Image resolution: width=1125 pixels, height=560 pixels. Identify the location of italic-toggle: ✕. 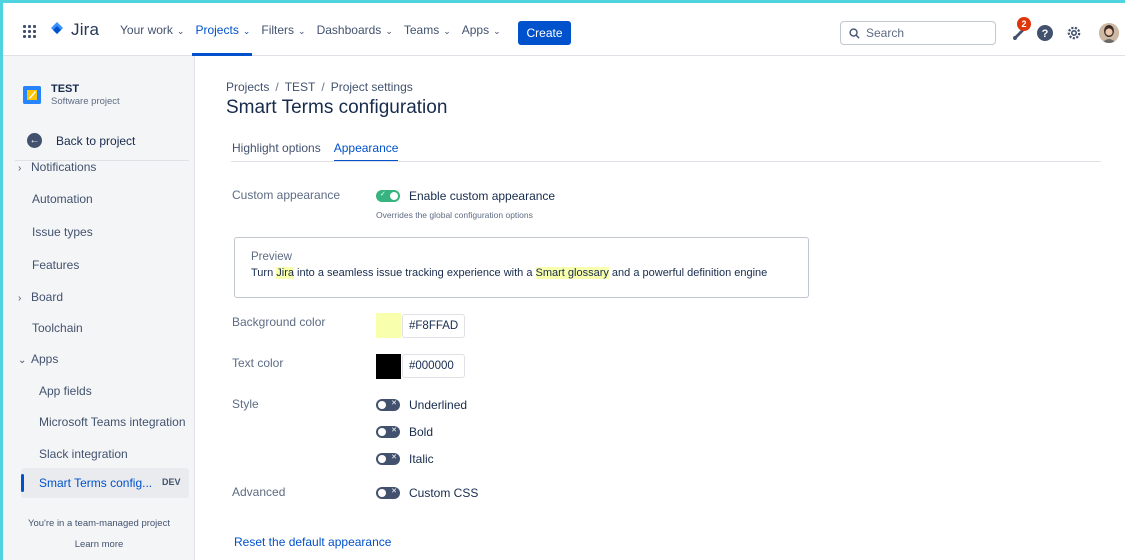
(388, 459).